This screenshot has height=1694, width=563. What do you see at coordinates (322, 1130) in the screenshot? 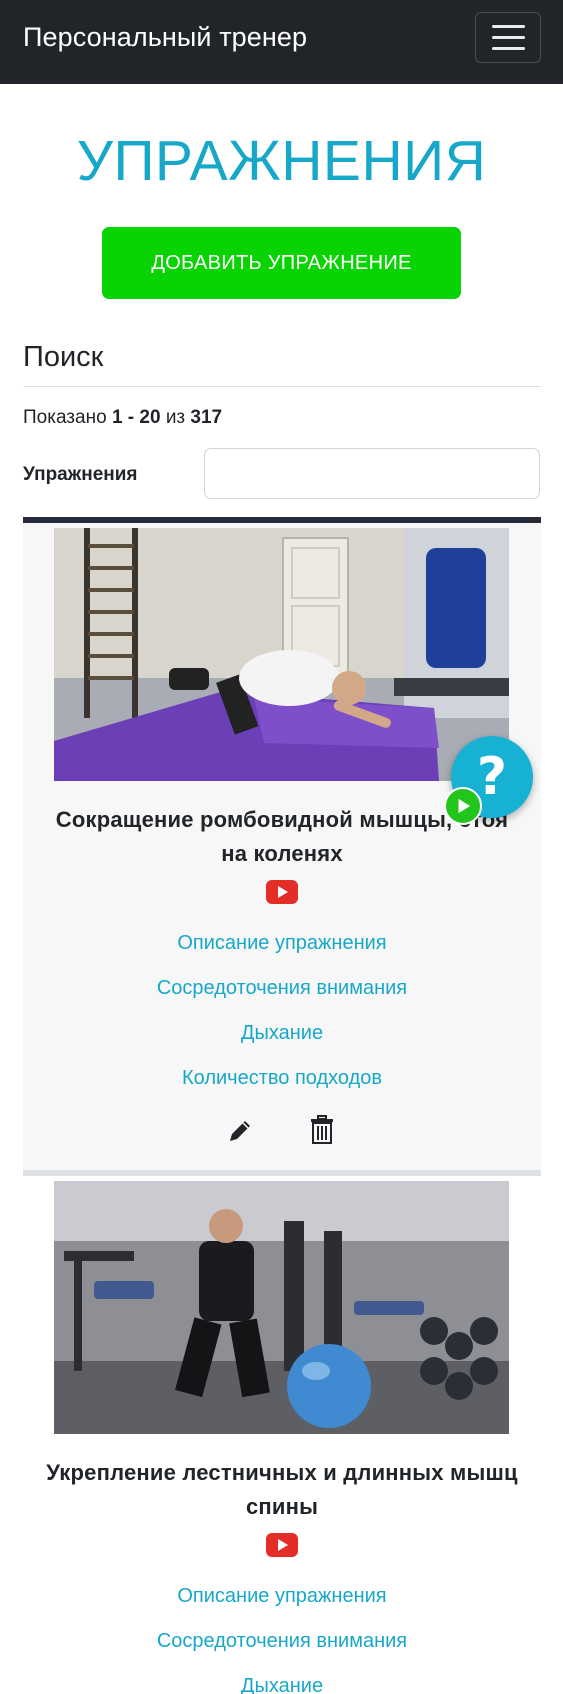
I see `trash-icon` at bounding box center [322, 1130].